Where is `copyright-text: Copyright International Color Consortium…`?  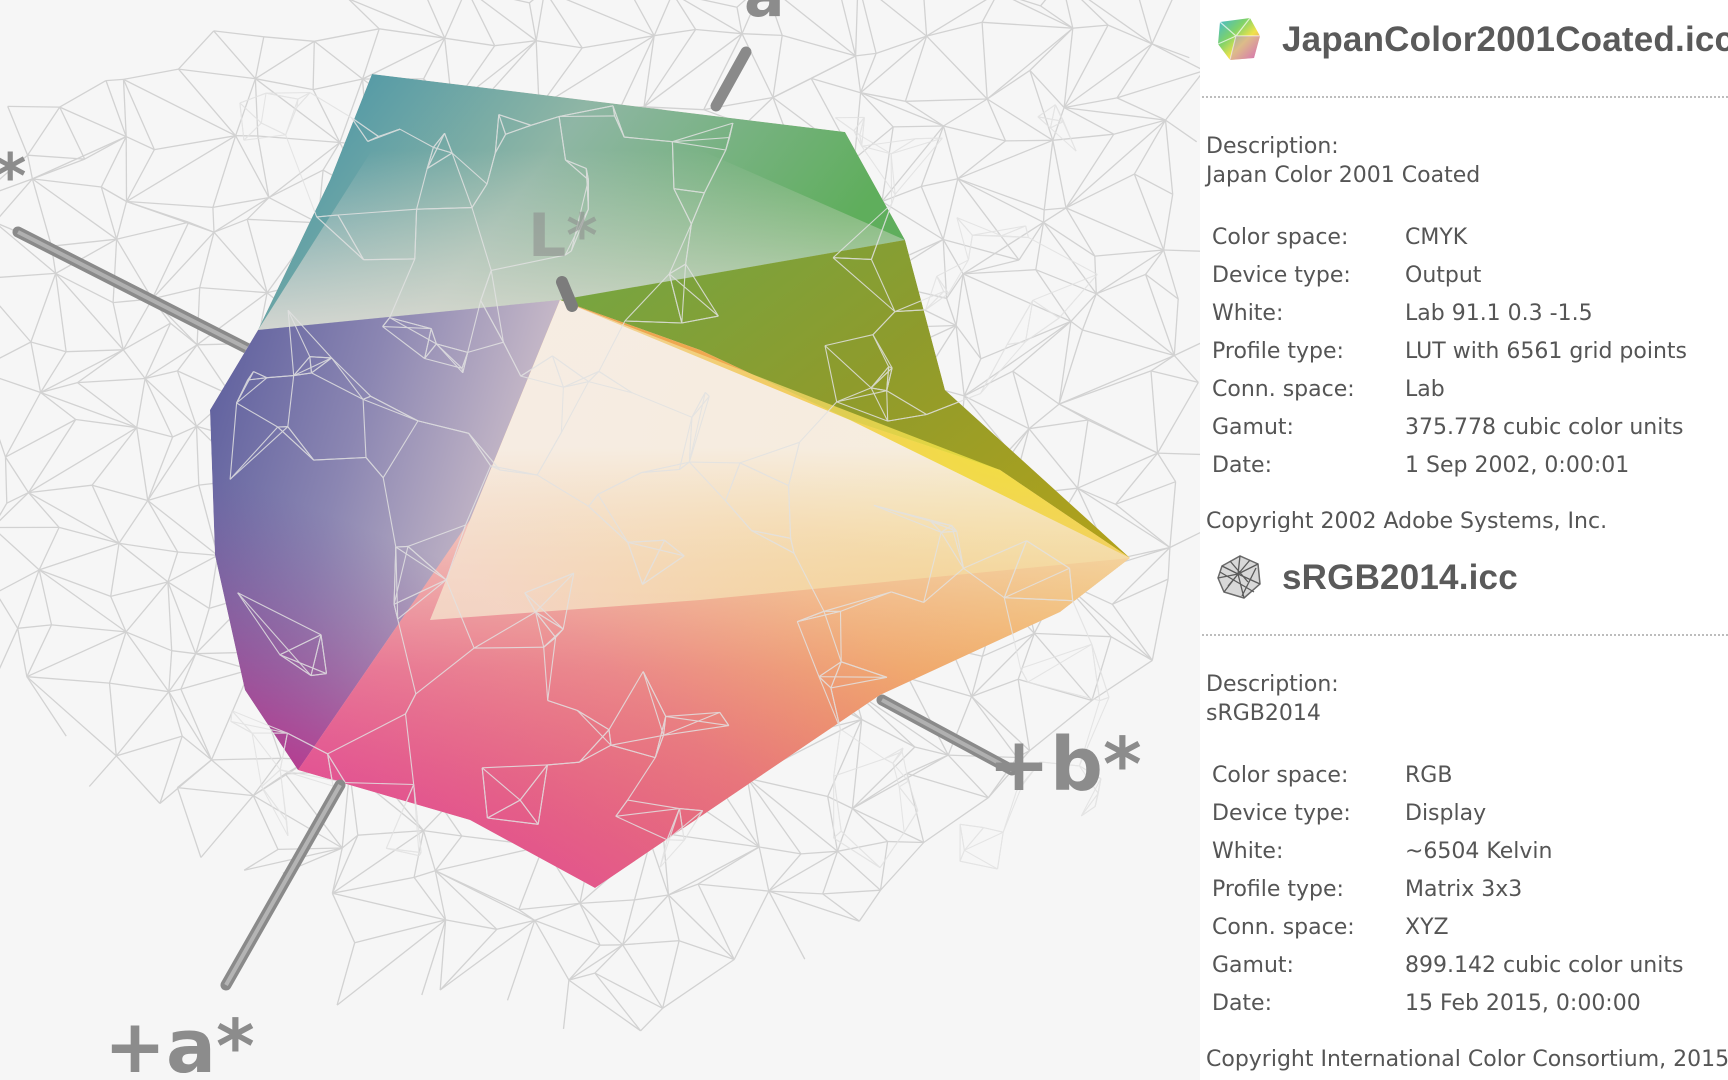 copyright-text: Copyright International Color Consortium… is located at coordinates (1467, 1059).